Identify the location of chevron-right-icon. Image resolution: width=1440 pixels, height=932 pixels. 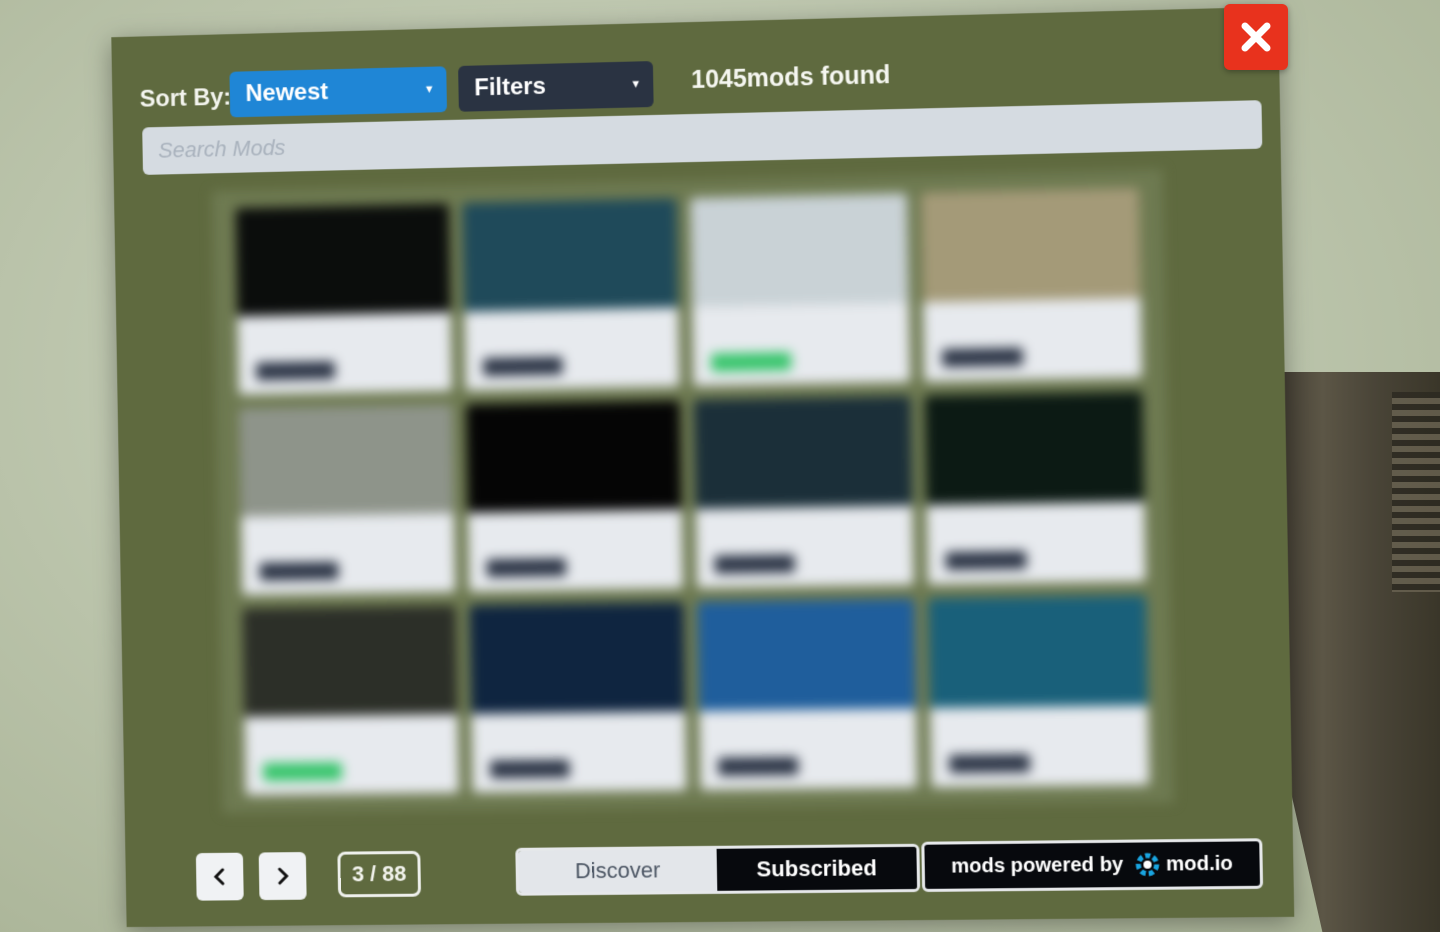
(283, 876).